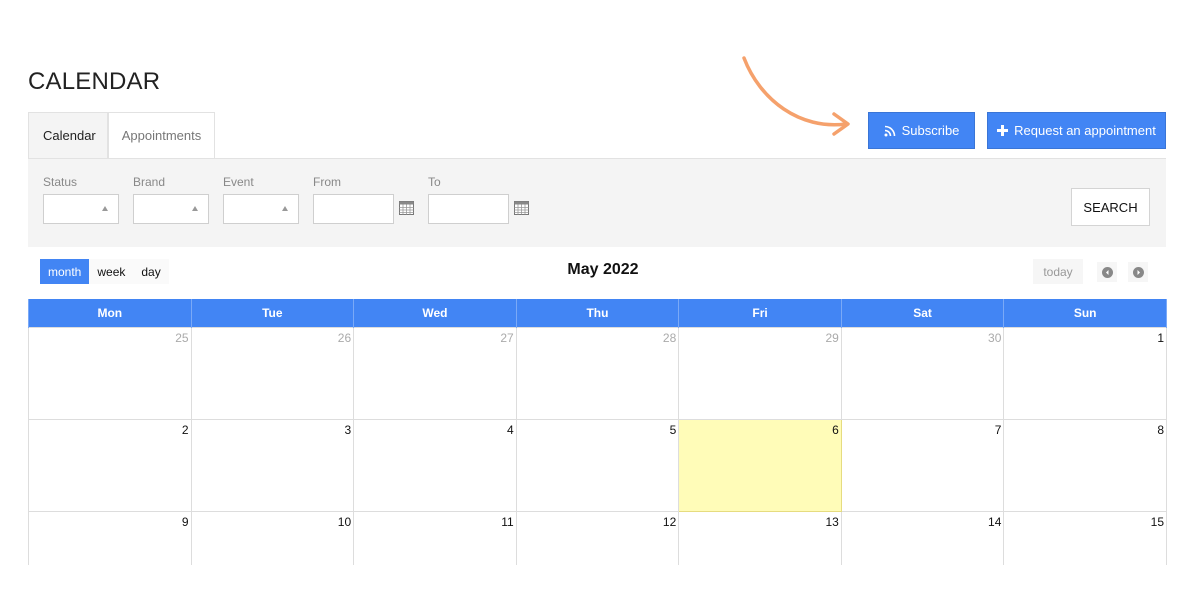  I want to click on brand-label: Brand, so click(149, 182).